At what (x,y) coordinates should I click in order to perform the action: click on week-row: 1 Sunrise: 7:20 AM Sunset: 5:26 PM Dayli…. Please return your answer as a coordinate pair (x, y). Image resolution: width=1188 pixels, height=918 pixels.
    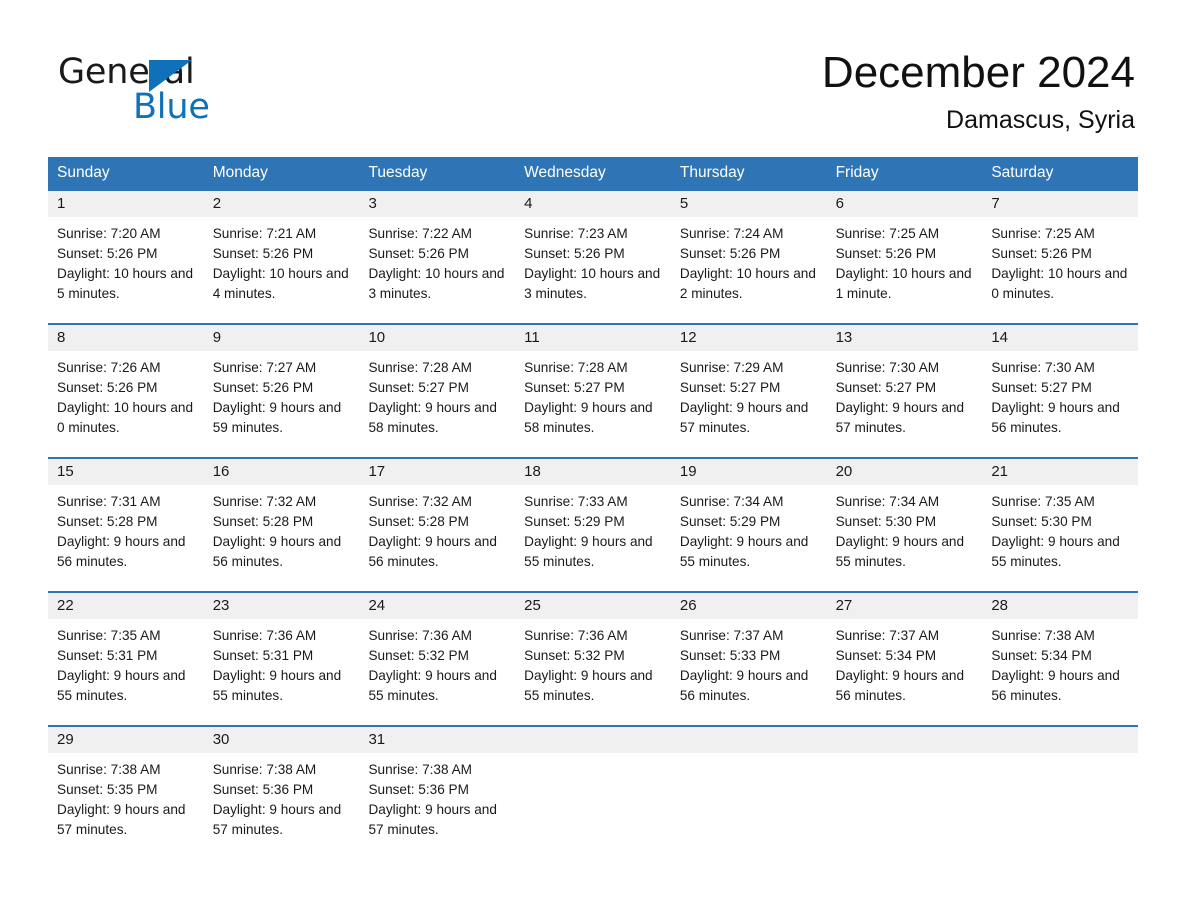
    Looking at the image, I should click on (593, 256).